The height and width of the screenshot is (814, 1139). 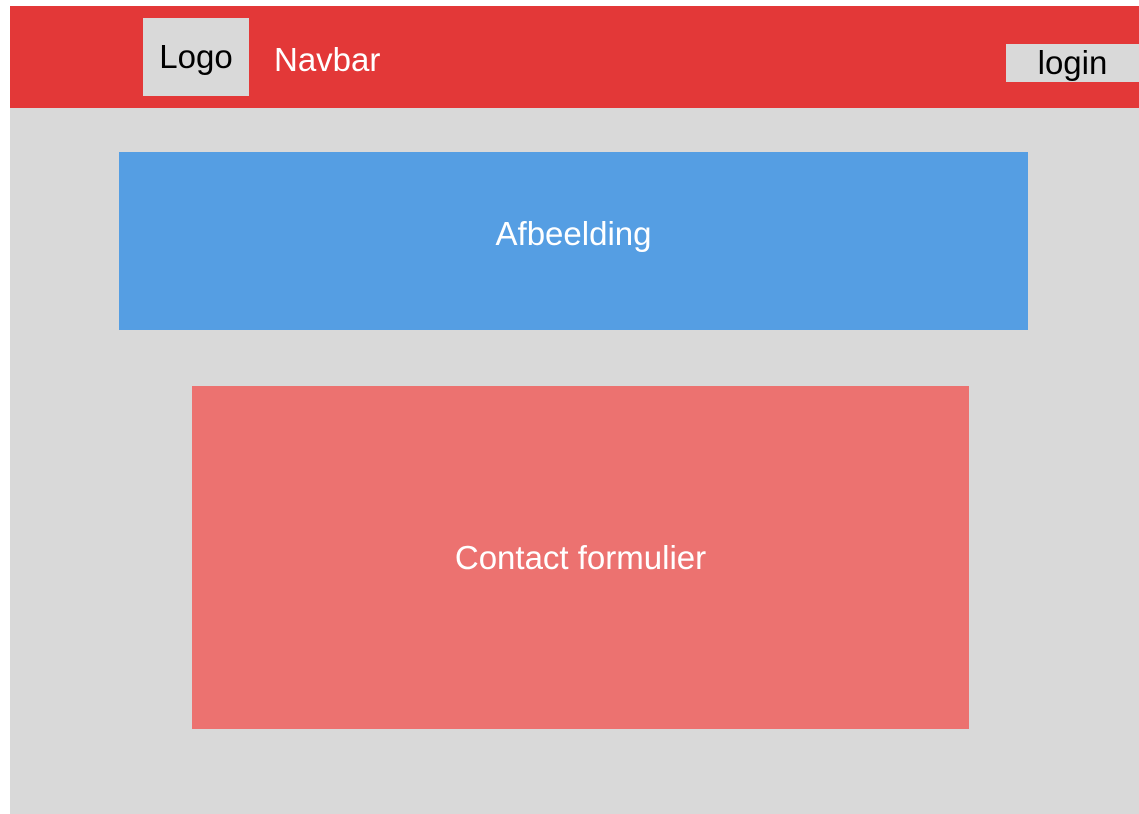 I want to click on logo: Logo, so click(x=196, y=57).